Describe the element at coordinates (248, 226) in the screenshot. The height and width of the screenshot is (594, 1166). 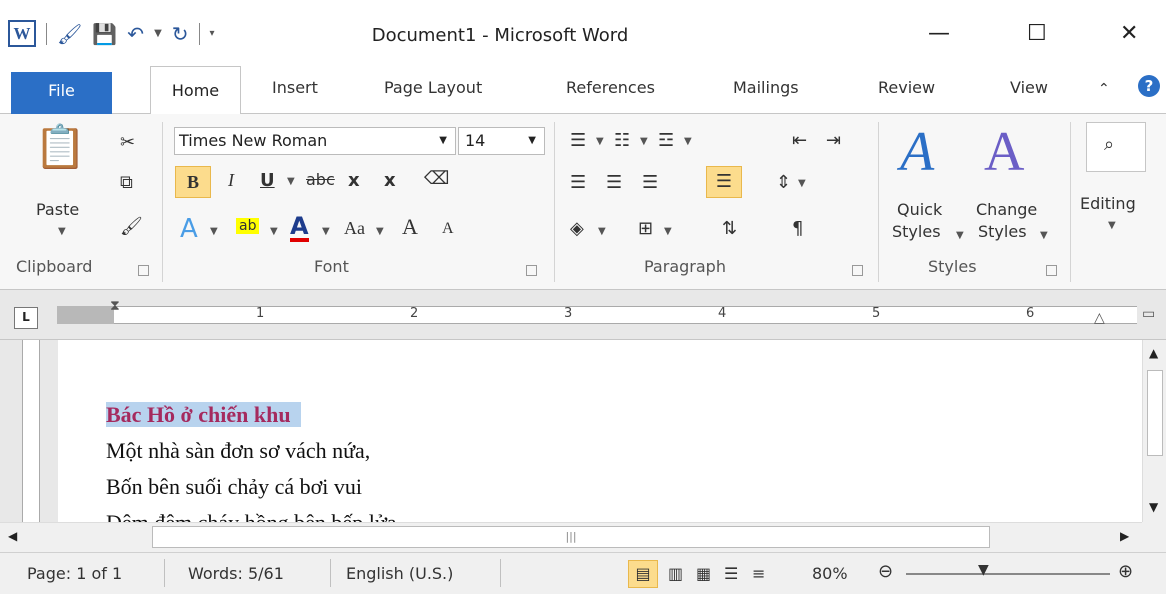
I see `highlight-icon: ab` at that location.